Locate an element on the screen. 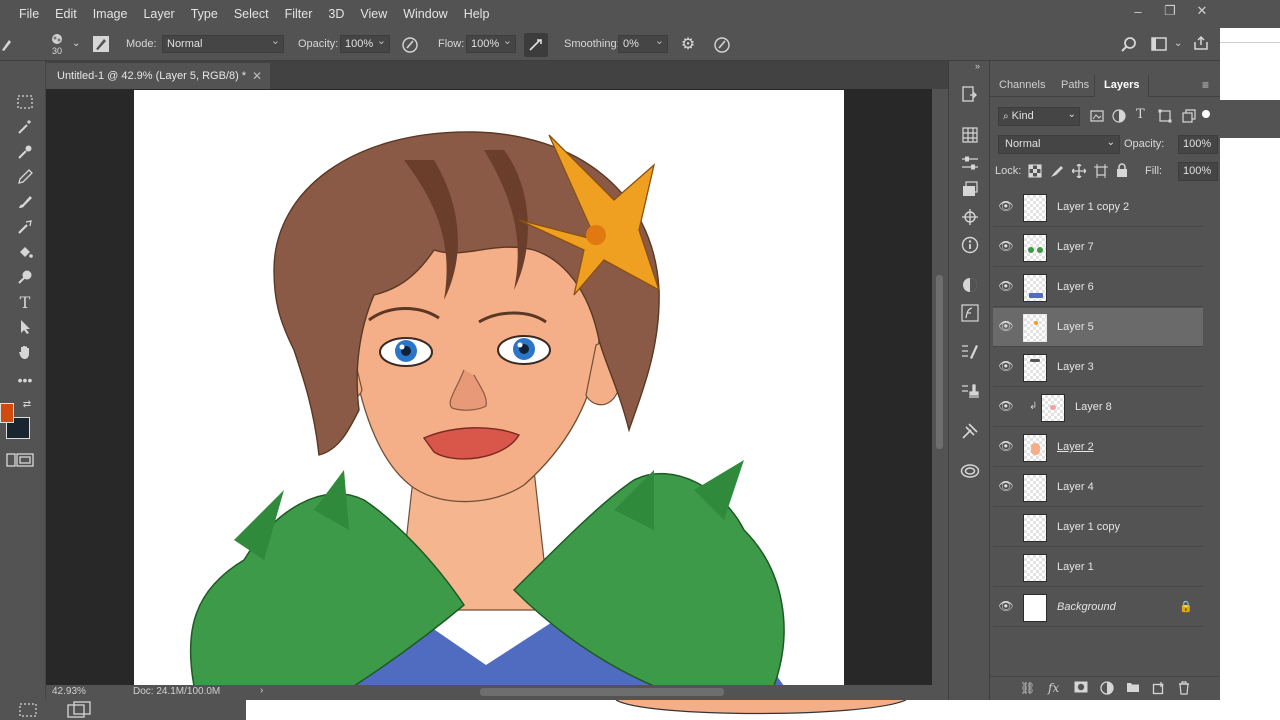 Image resolution: width=1280 pixels, height=720 pixels. layer-name: Layer 1 is located at coordinates (1075, 567).